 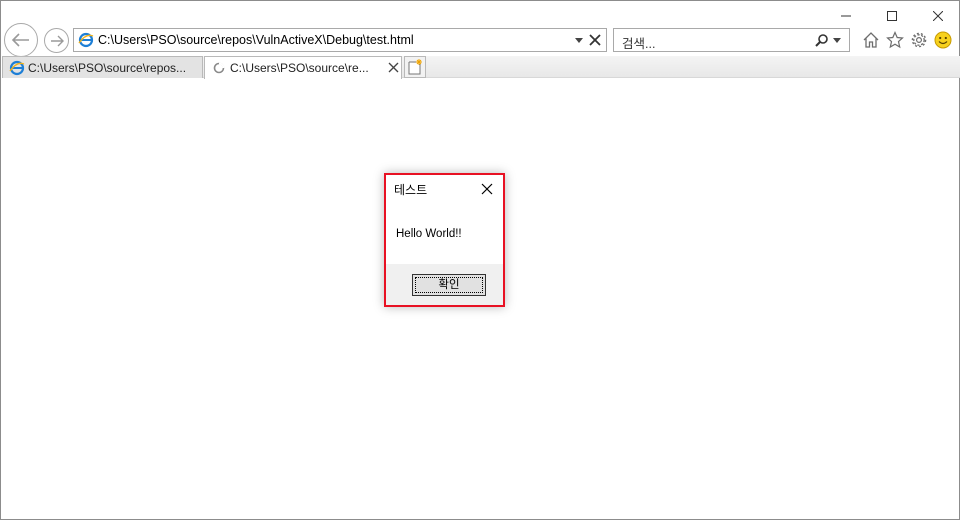 I want to click on arrow-right-icon, so click(x=57, y=40).